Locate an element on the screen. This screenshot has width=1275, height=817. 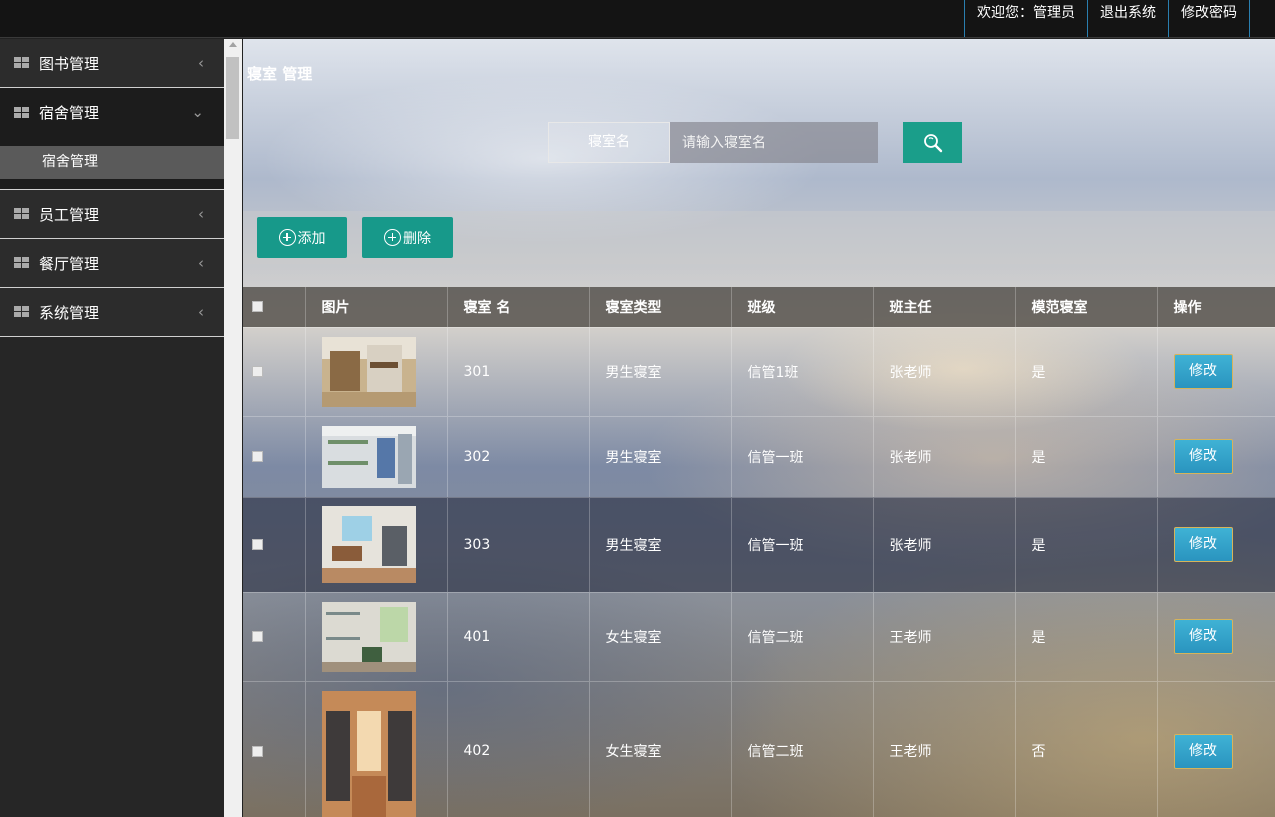
table-row: 401 女生寝室 信管二班 王老师 是 修改 is located at coordinates (759, 636).